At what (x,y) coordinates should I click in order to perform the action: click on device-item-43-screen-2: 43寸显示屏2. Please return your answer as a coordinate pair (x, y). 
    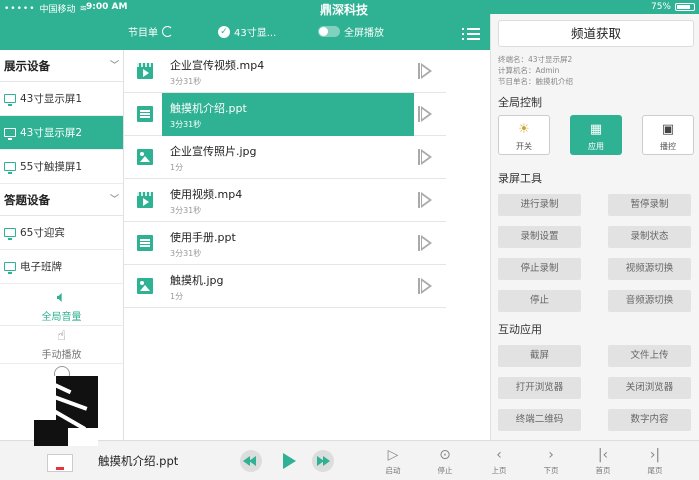
    Looking at the image, I should click on (61, 133).